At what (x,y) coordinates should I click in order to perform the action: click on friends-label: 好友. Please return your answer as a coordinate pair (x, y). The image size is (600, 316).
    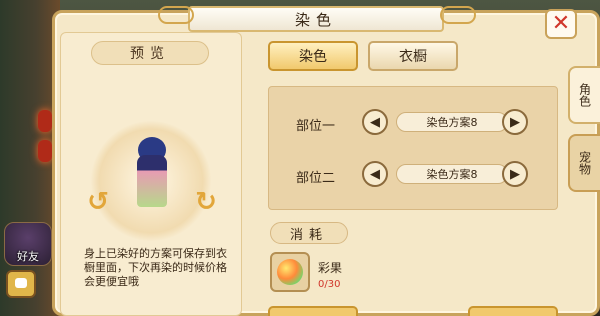
    Looking at the image, I should click on (28, 256).